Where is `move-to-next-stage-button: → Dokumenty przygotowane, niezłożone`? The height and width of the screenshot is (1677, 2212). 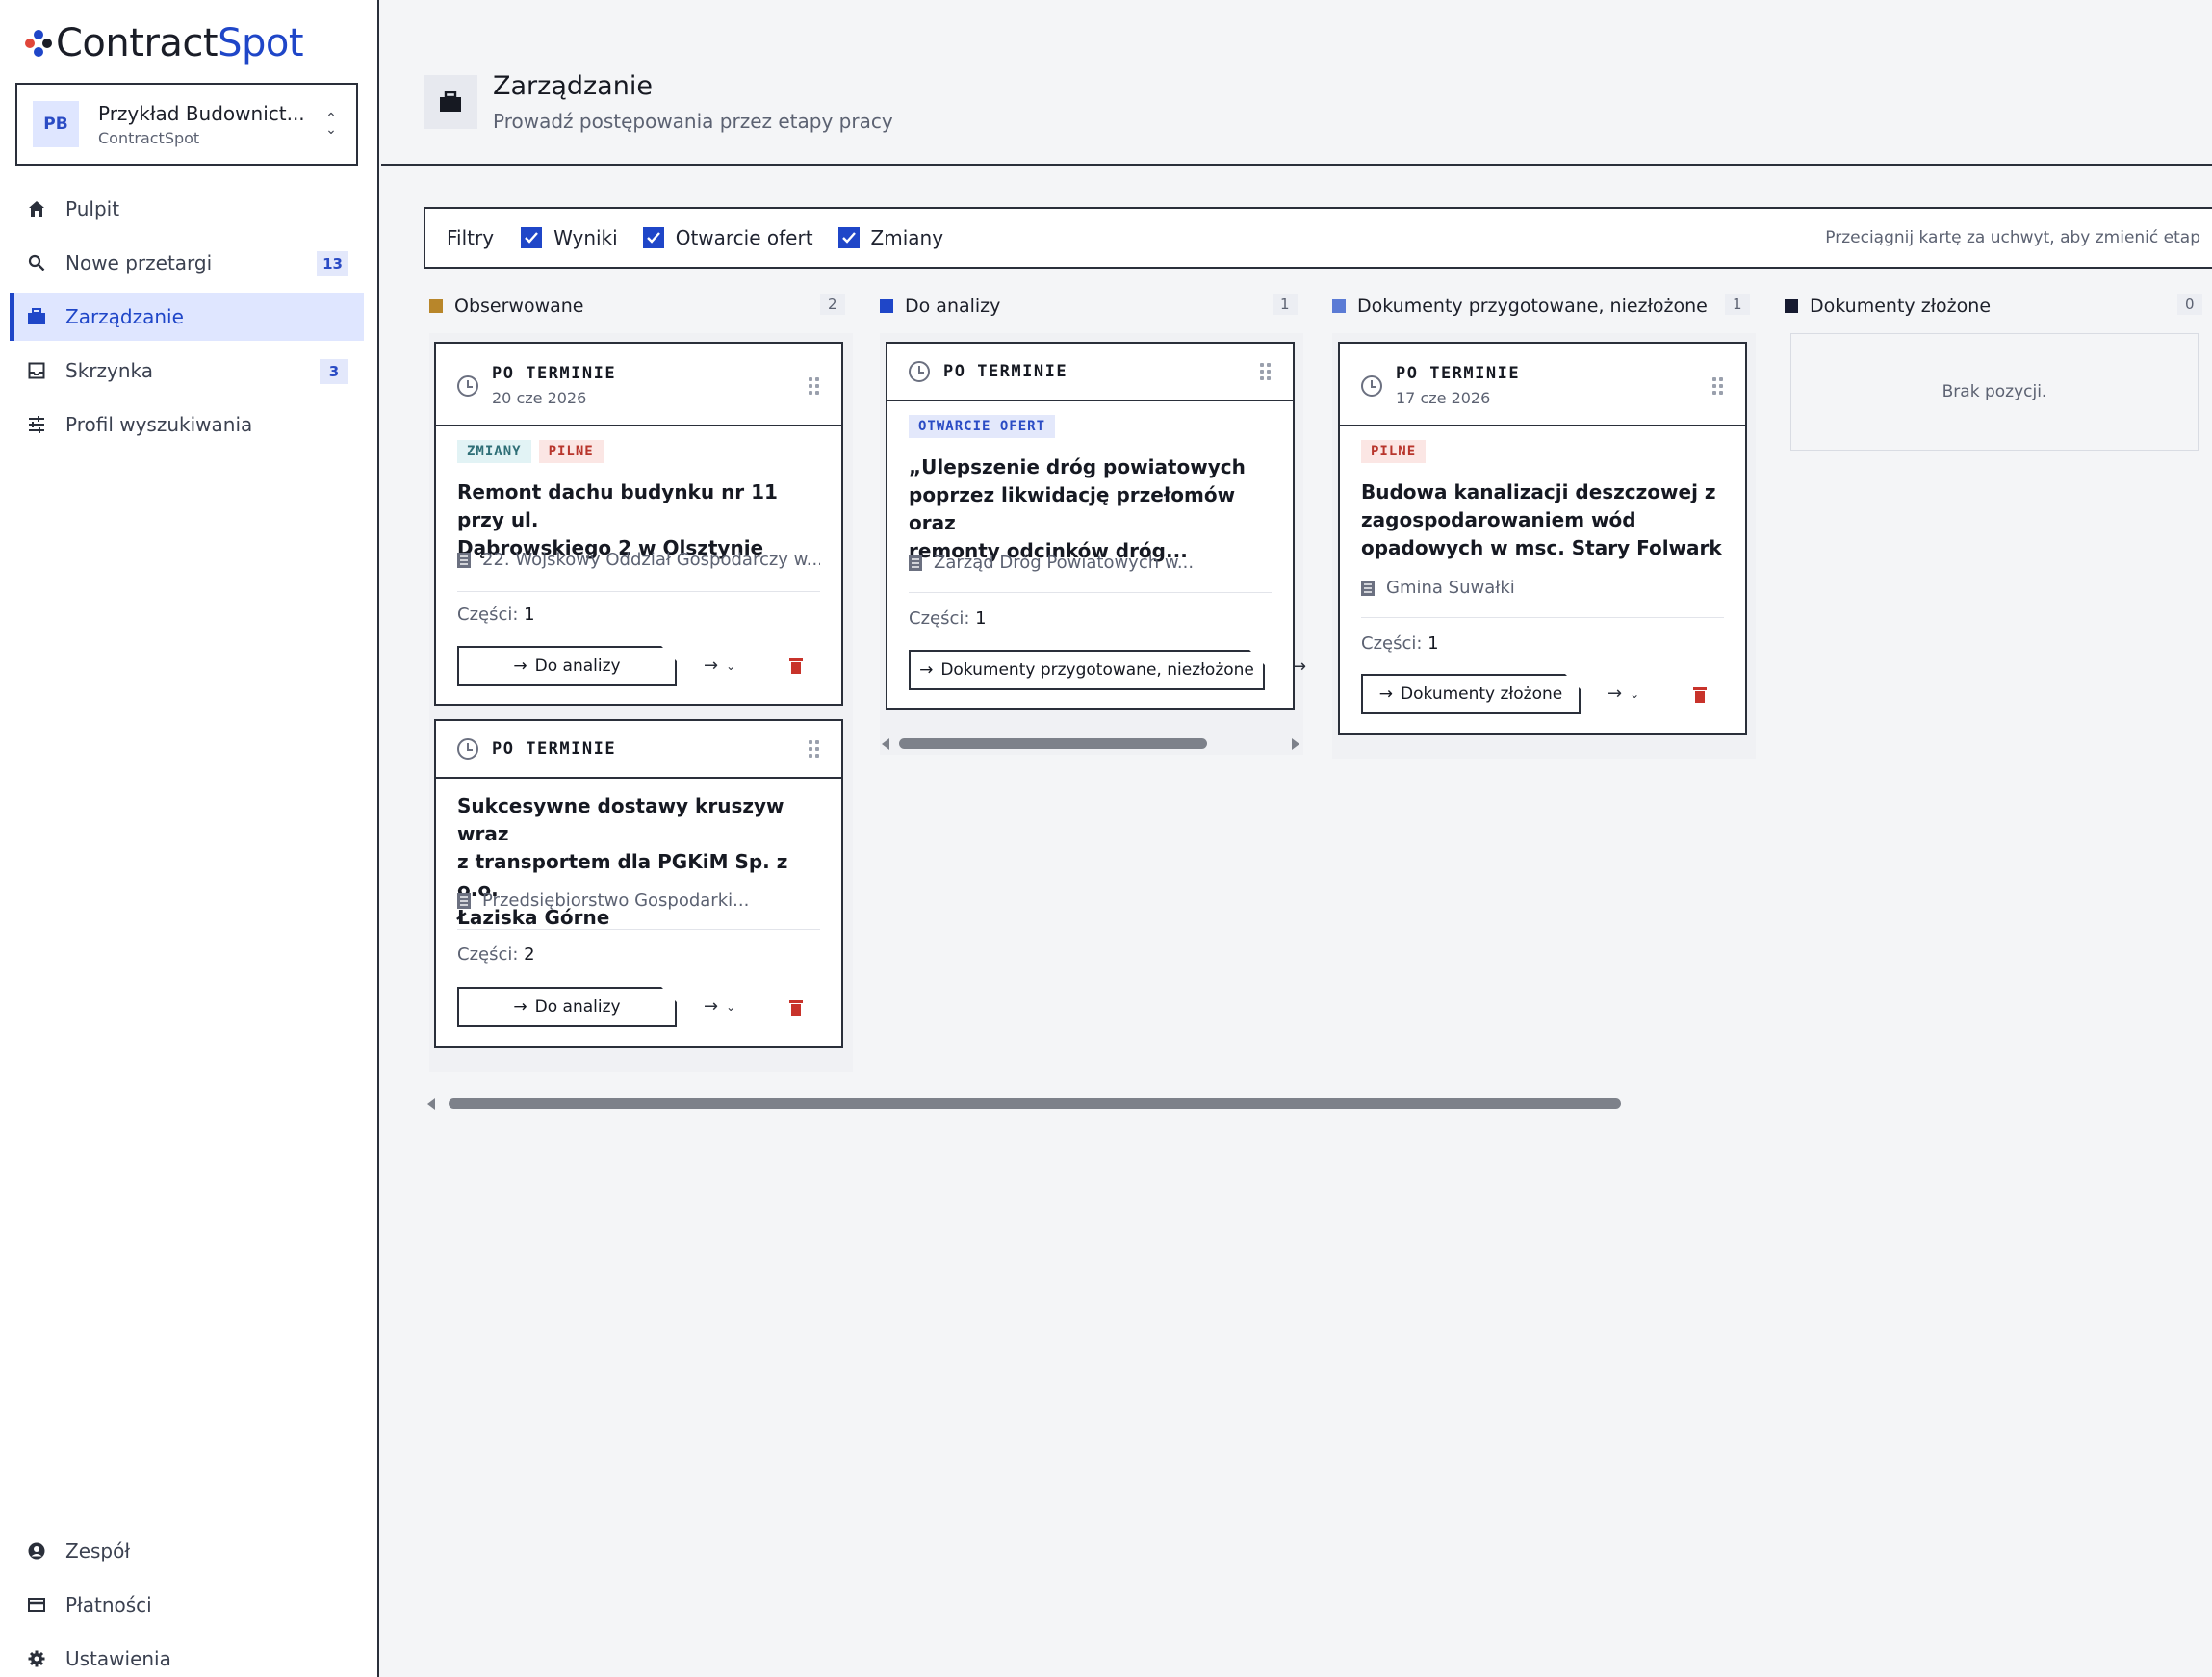 move-to-next-stage-button: → Dokumenty przygotowane, niezłożone is located at coordinates (1087, 670).